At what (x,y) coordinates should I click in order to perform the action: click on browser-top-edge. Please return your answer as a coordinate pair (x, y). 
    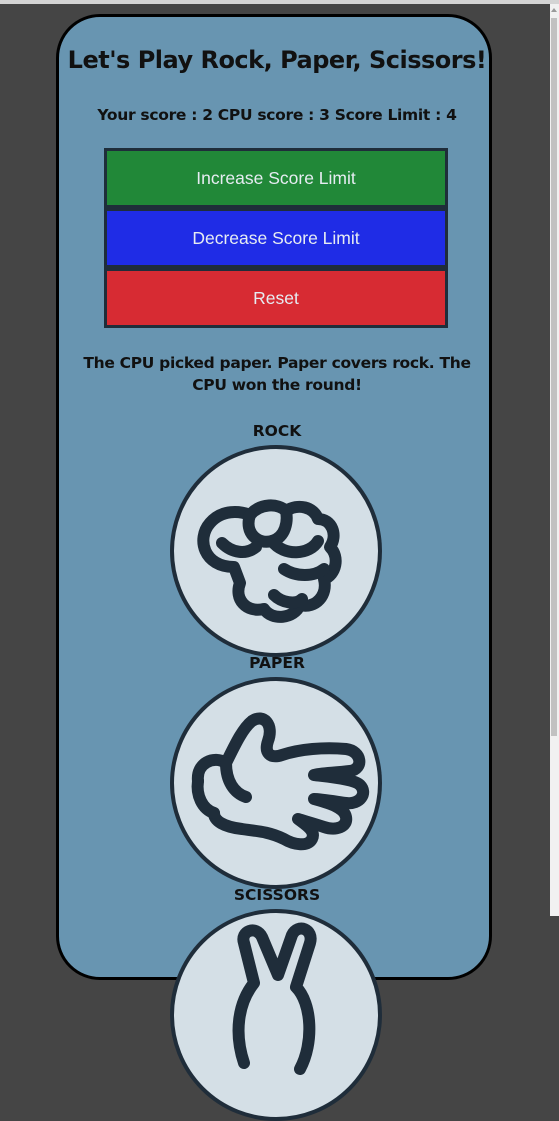
    Looking at the image, I should click on (279, 2).